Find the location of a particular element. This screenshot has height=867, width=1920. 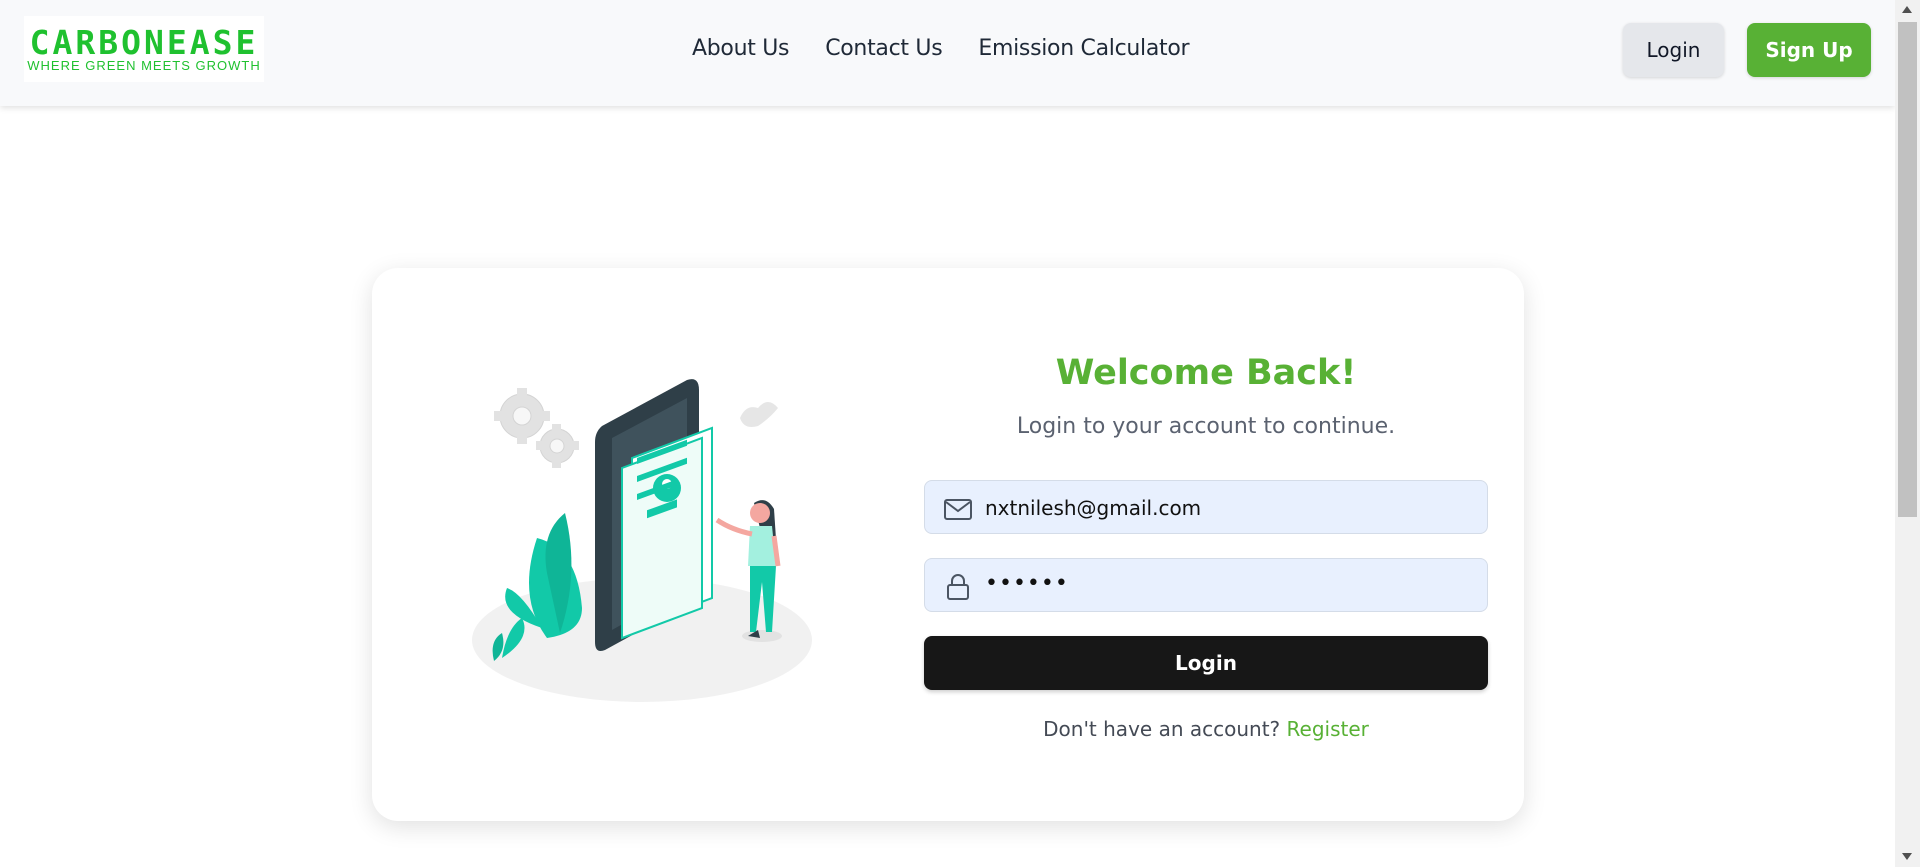

scroll-up-arrow-icon is located at coordinates (1907, 9).